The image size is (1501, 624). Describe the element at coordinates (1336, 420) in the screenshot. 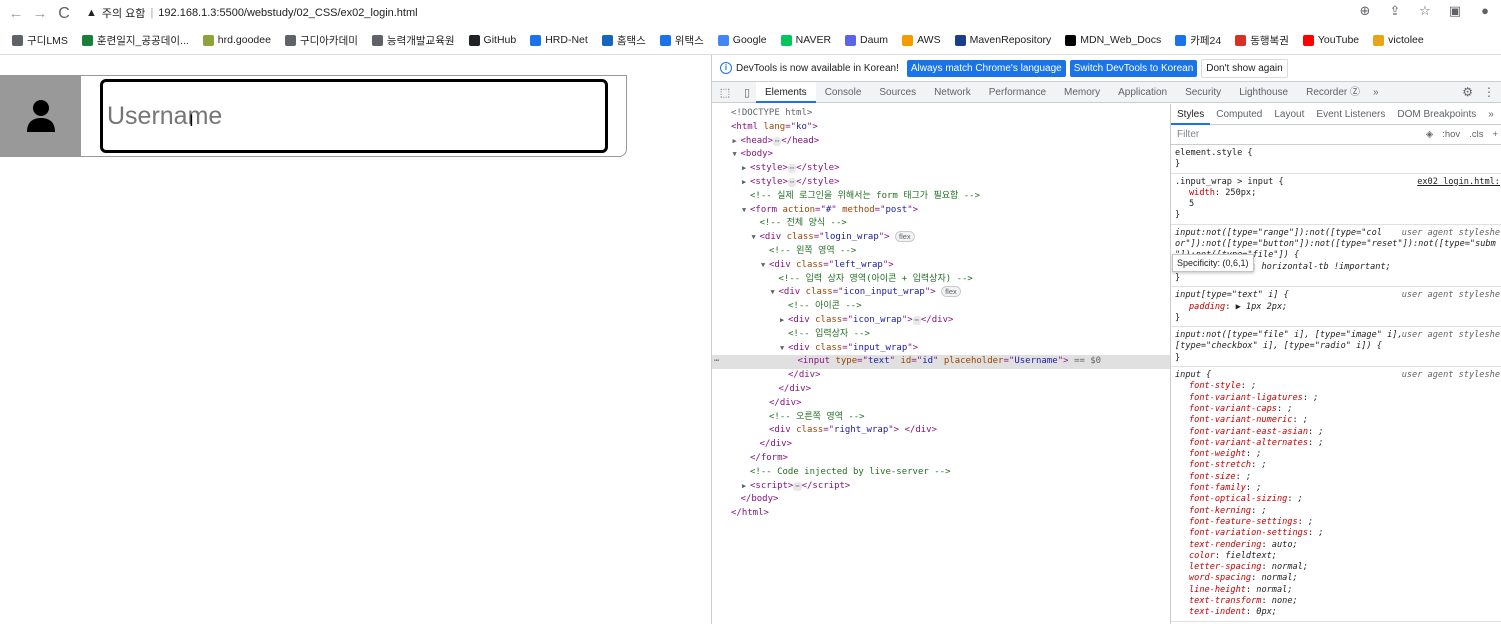

I see `css-property: font-variant-numeric: ;` at that location.